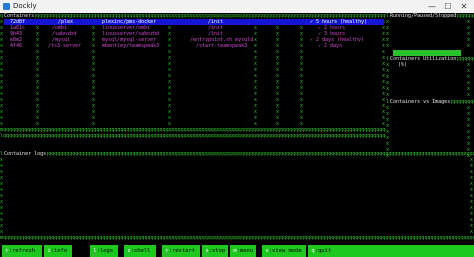 The width and height of the screenshot is (474, 257). I want to click on container-image: mbentley/teamspeak3, so click(131, 46).